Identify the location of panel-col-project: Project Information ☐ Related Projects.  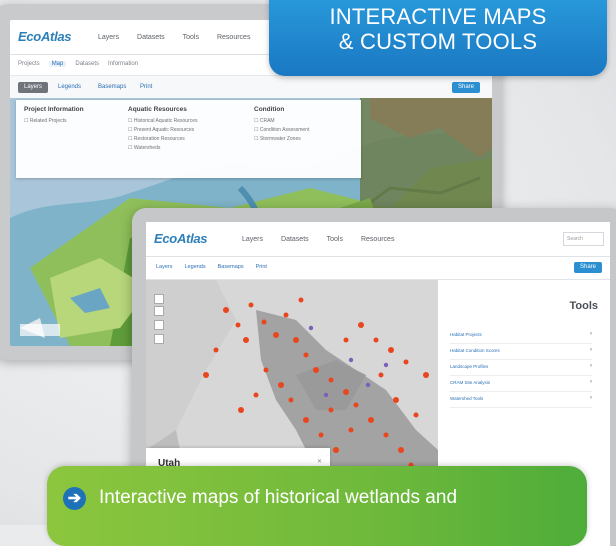
(54, 116).